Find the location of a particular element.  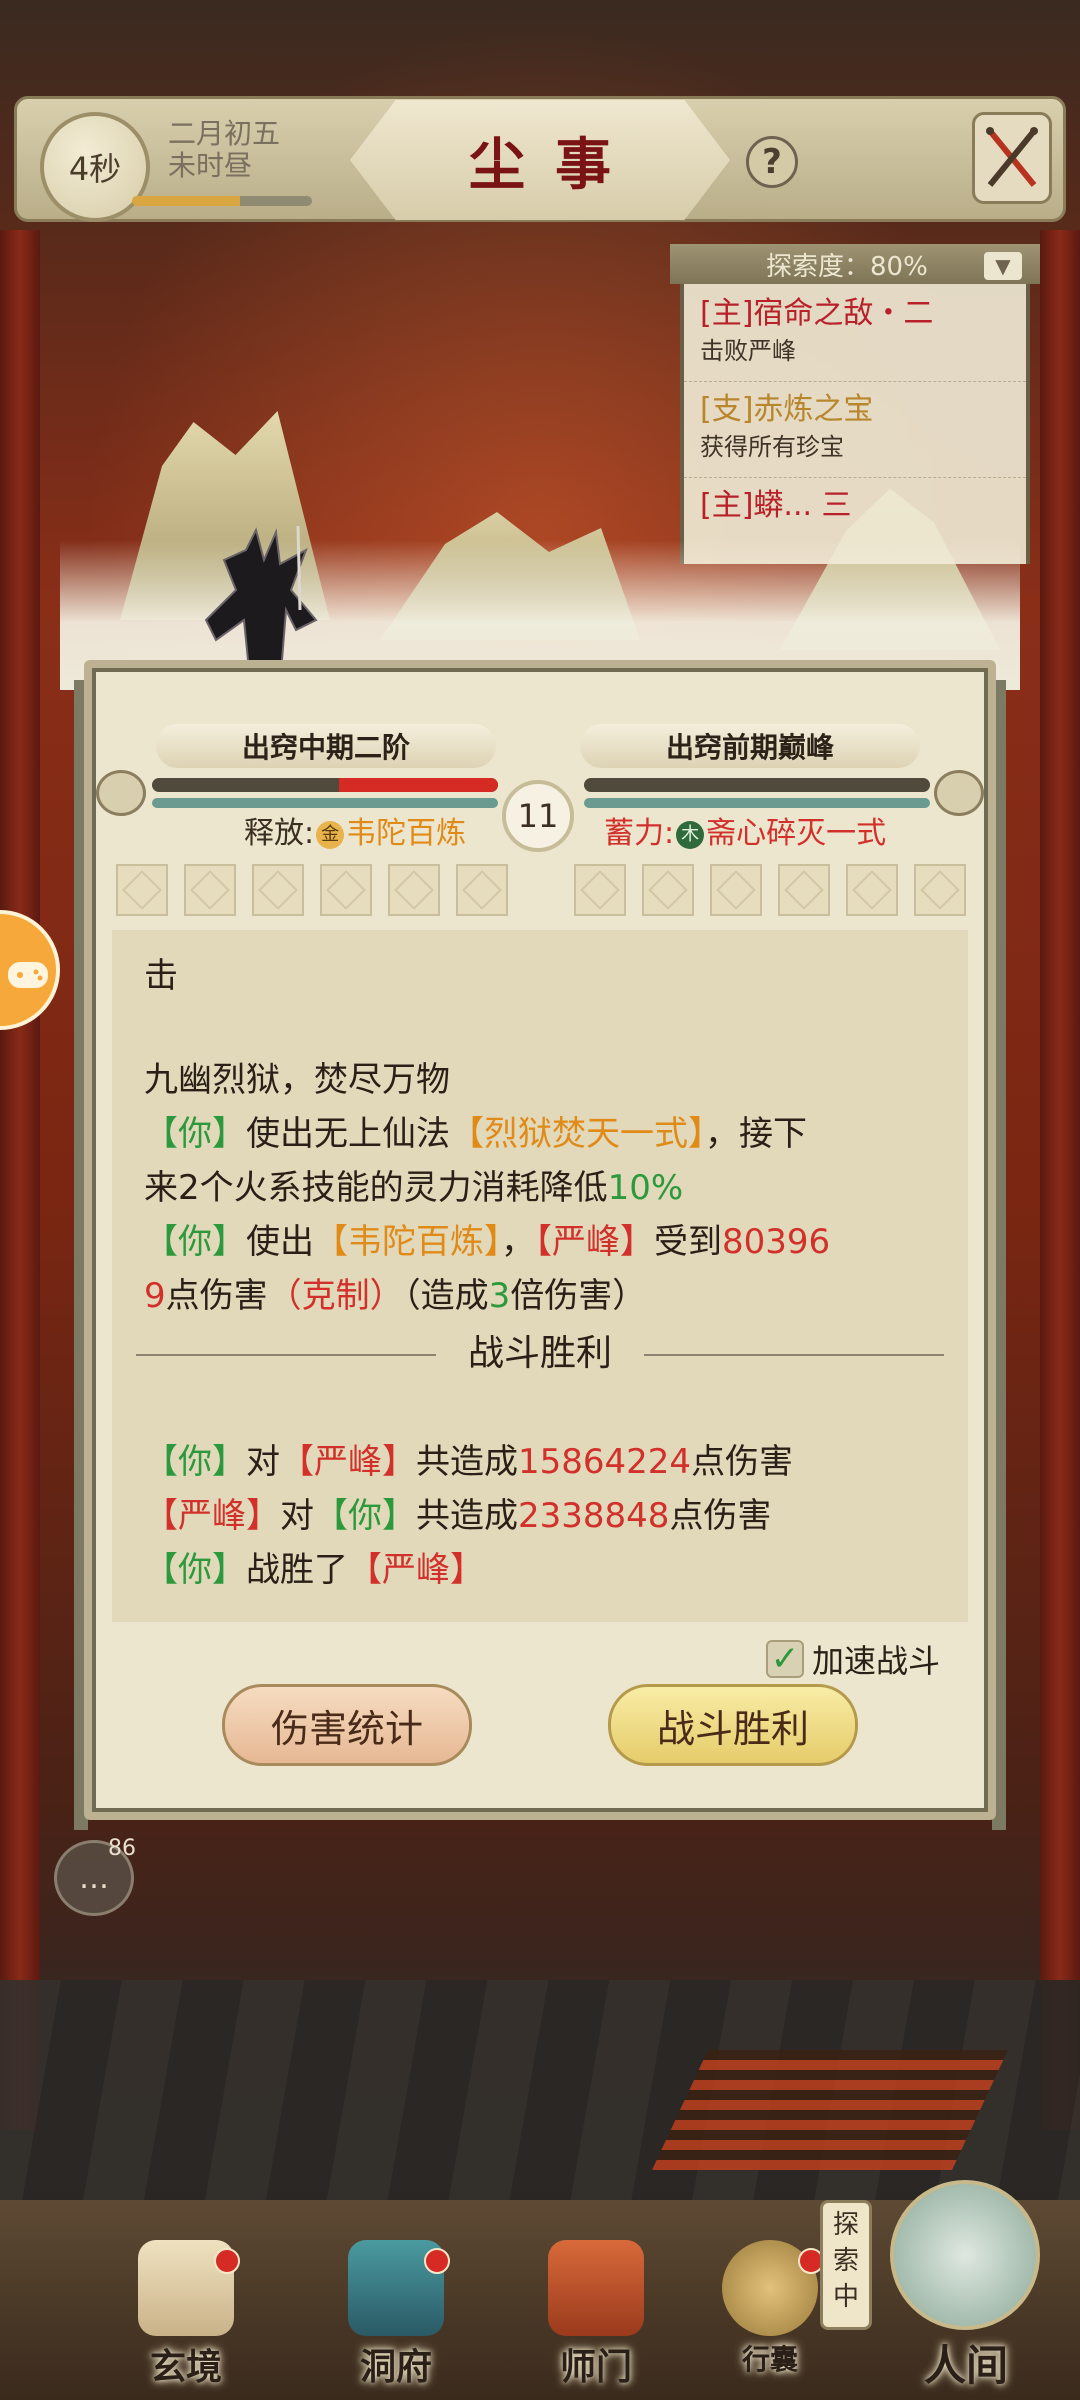

timer-badge: 4秒 is located at coordinates (95, 167).